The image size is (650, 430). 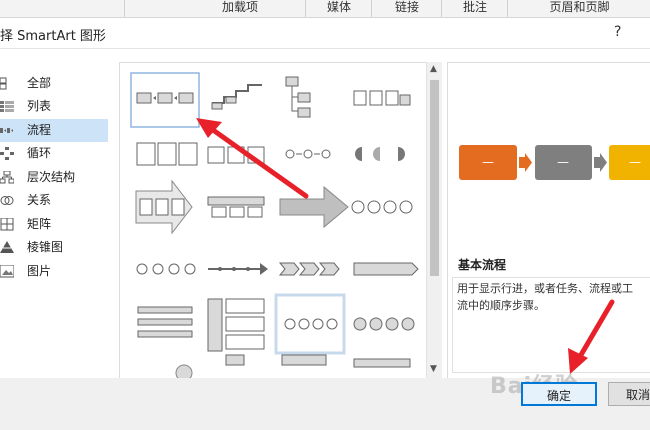 I want to click on annotation-arrow-ok, so click(x=591, y=336).